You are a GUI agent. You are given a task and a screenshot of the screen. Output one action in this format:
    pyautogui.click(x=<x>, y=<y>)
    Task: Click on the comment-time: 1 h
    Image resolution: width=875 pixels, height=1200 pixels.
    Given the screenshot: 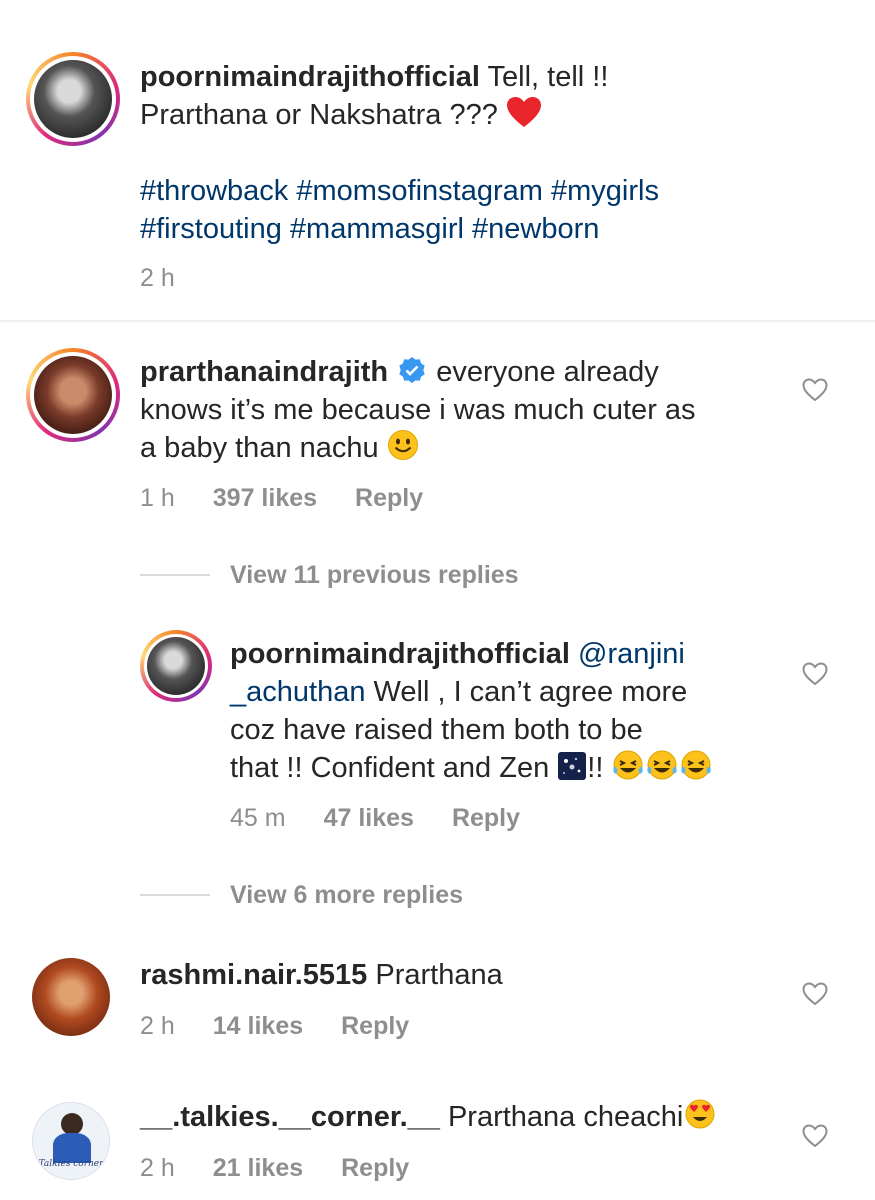 What is the action you would take?
    pyautogui.click(x=157, y=498)
    